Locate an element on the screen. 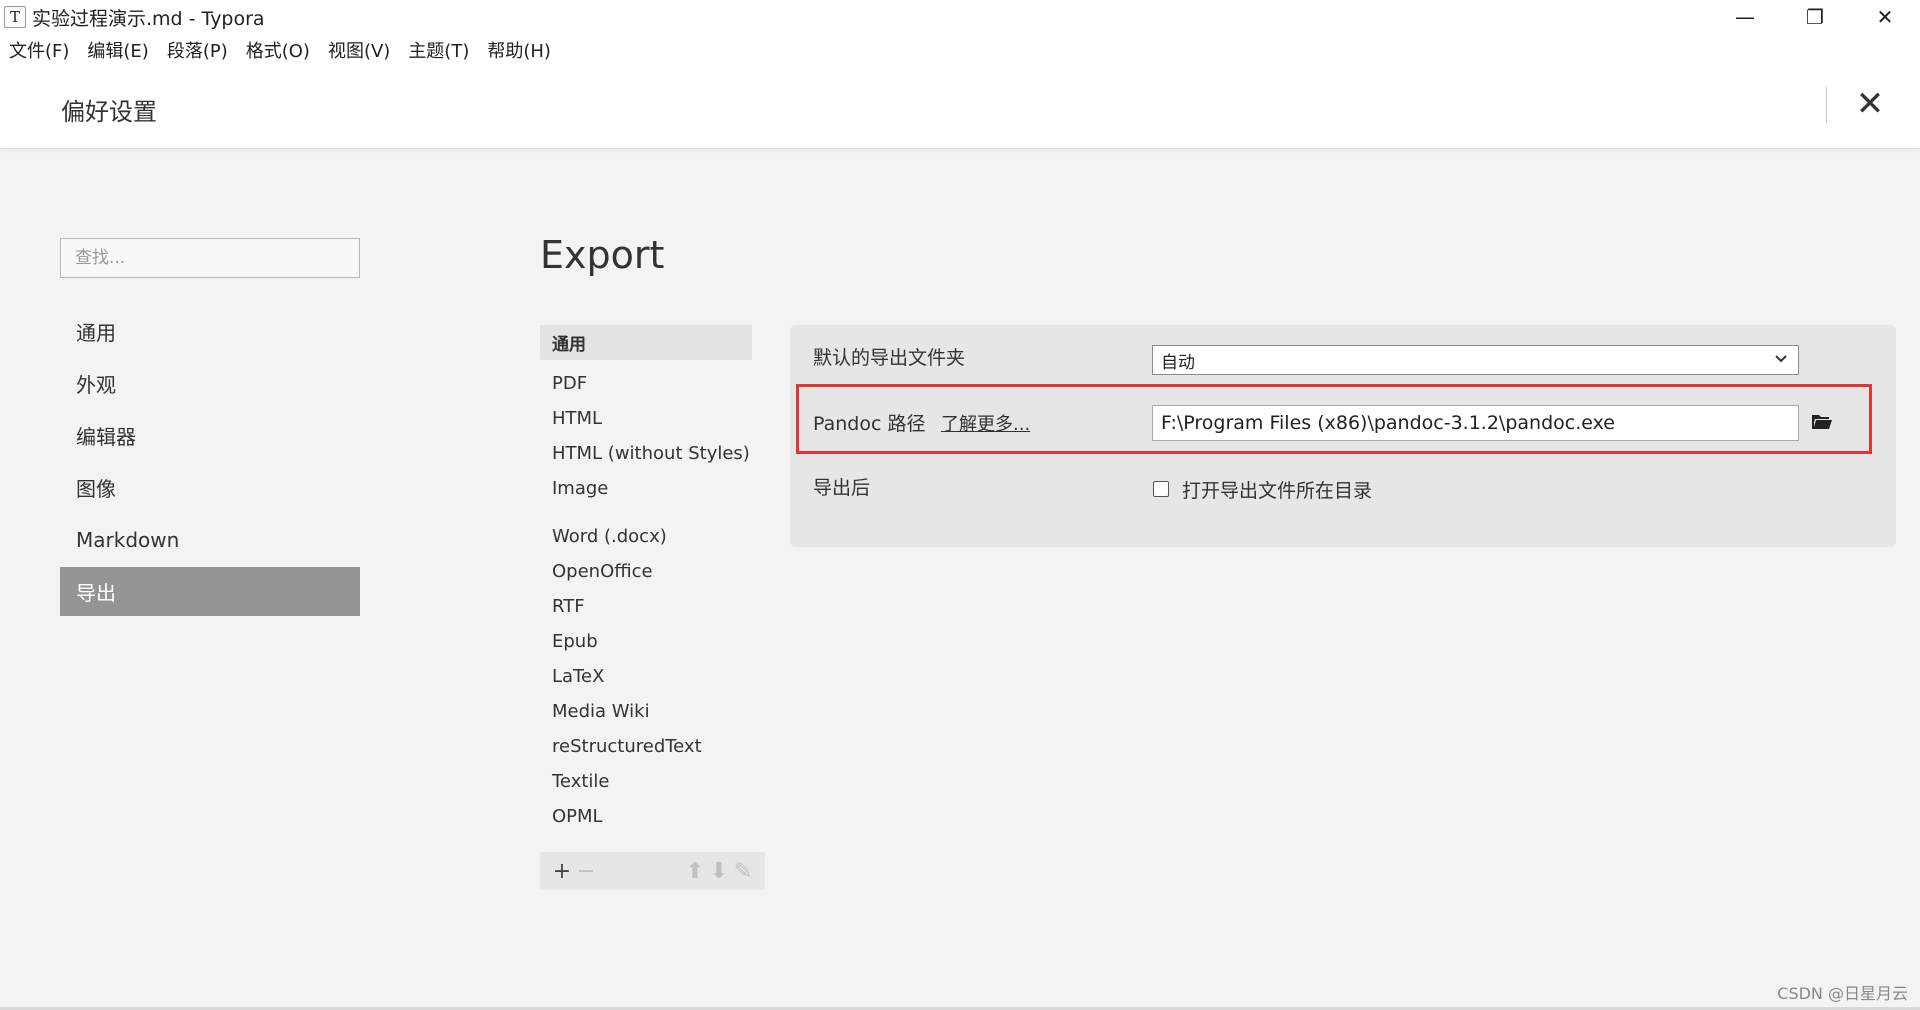 This screenshot has width=1920, height=1010. default-folder-select: 自动 is located at coordinates (1475, 360).